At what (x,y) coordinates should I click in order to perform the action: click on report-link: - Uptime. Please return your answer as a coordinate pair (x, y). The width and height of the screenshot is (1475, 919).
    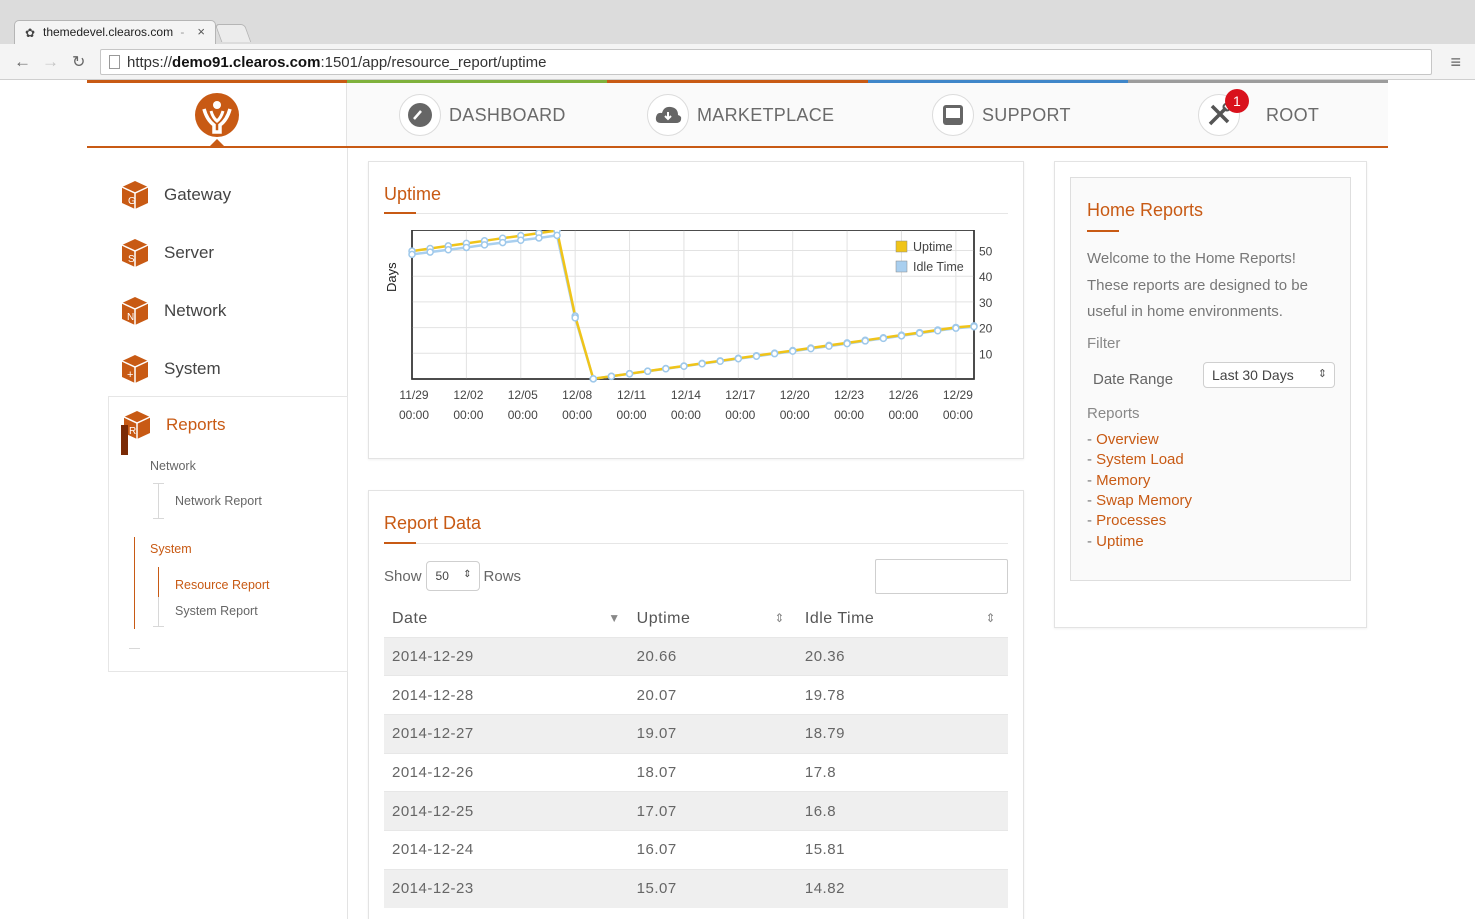
    Looking at the image, I should click on (1115, 541).